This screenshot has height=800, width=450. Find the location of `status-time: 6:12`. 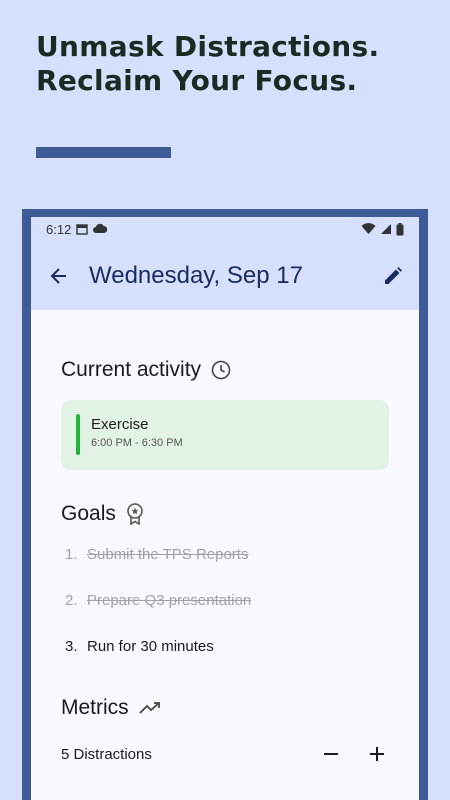

status-time: 6:12 is located at coordinates (59, 229).